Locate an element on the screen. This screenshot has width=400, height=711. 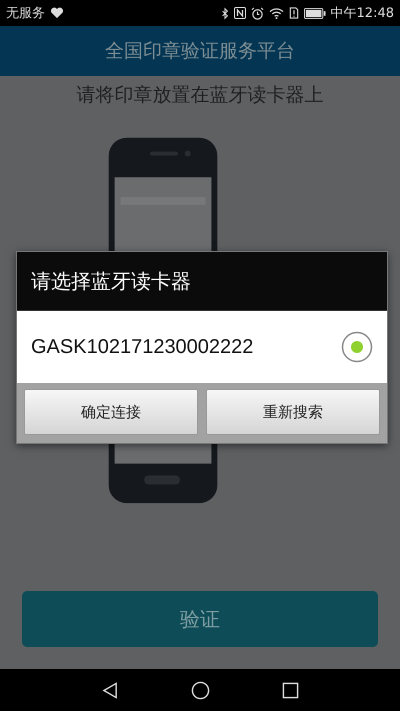
dialog-button: 重新搜索 is located at coordinates (293, 412).